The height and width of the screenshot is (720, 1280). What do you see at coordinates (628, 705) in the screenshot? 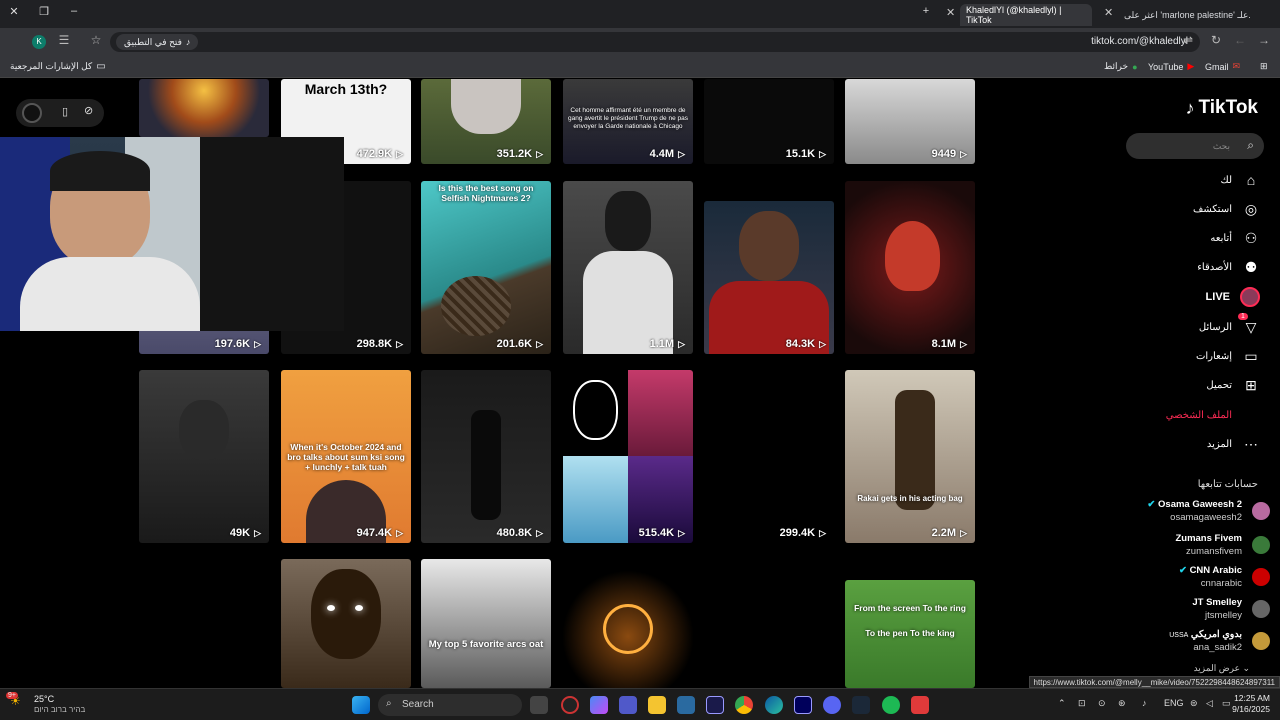
I see `teams-icon` at bounding box center [628, 705].